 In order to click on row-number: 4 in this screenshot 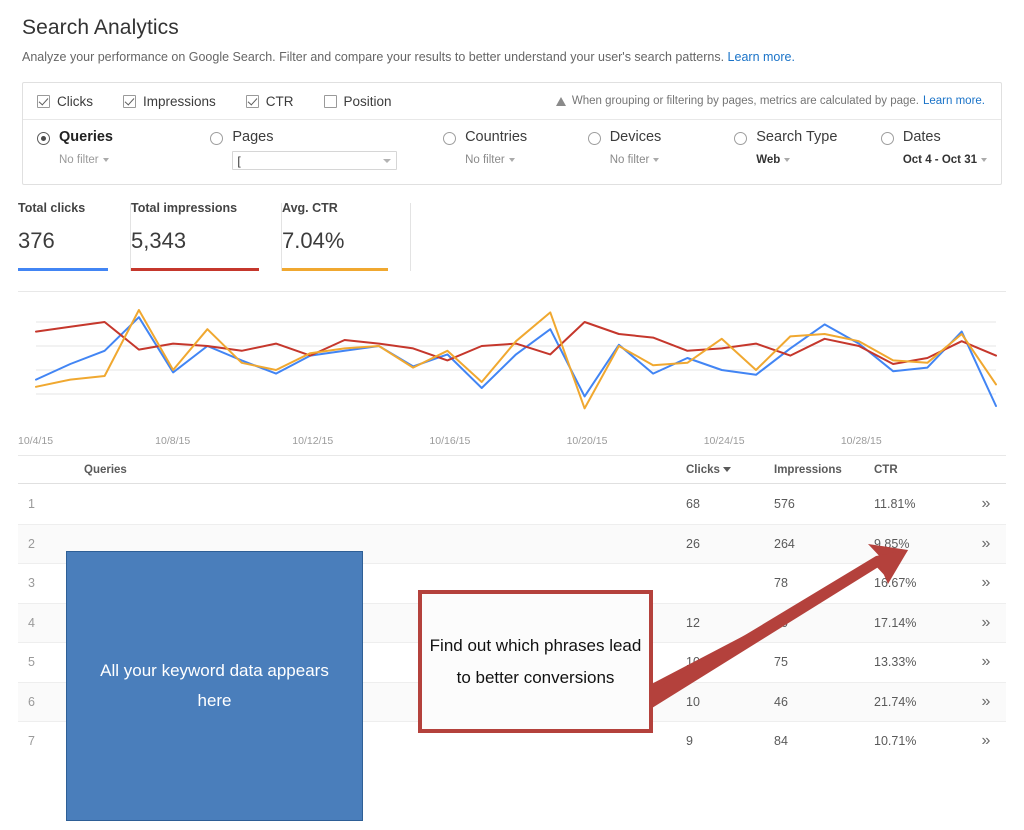, I will do `click(31, 622)`.